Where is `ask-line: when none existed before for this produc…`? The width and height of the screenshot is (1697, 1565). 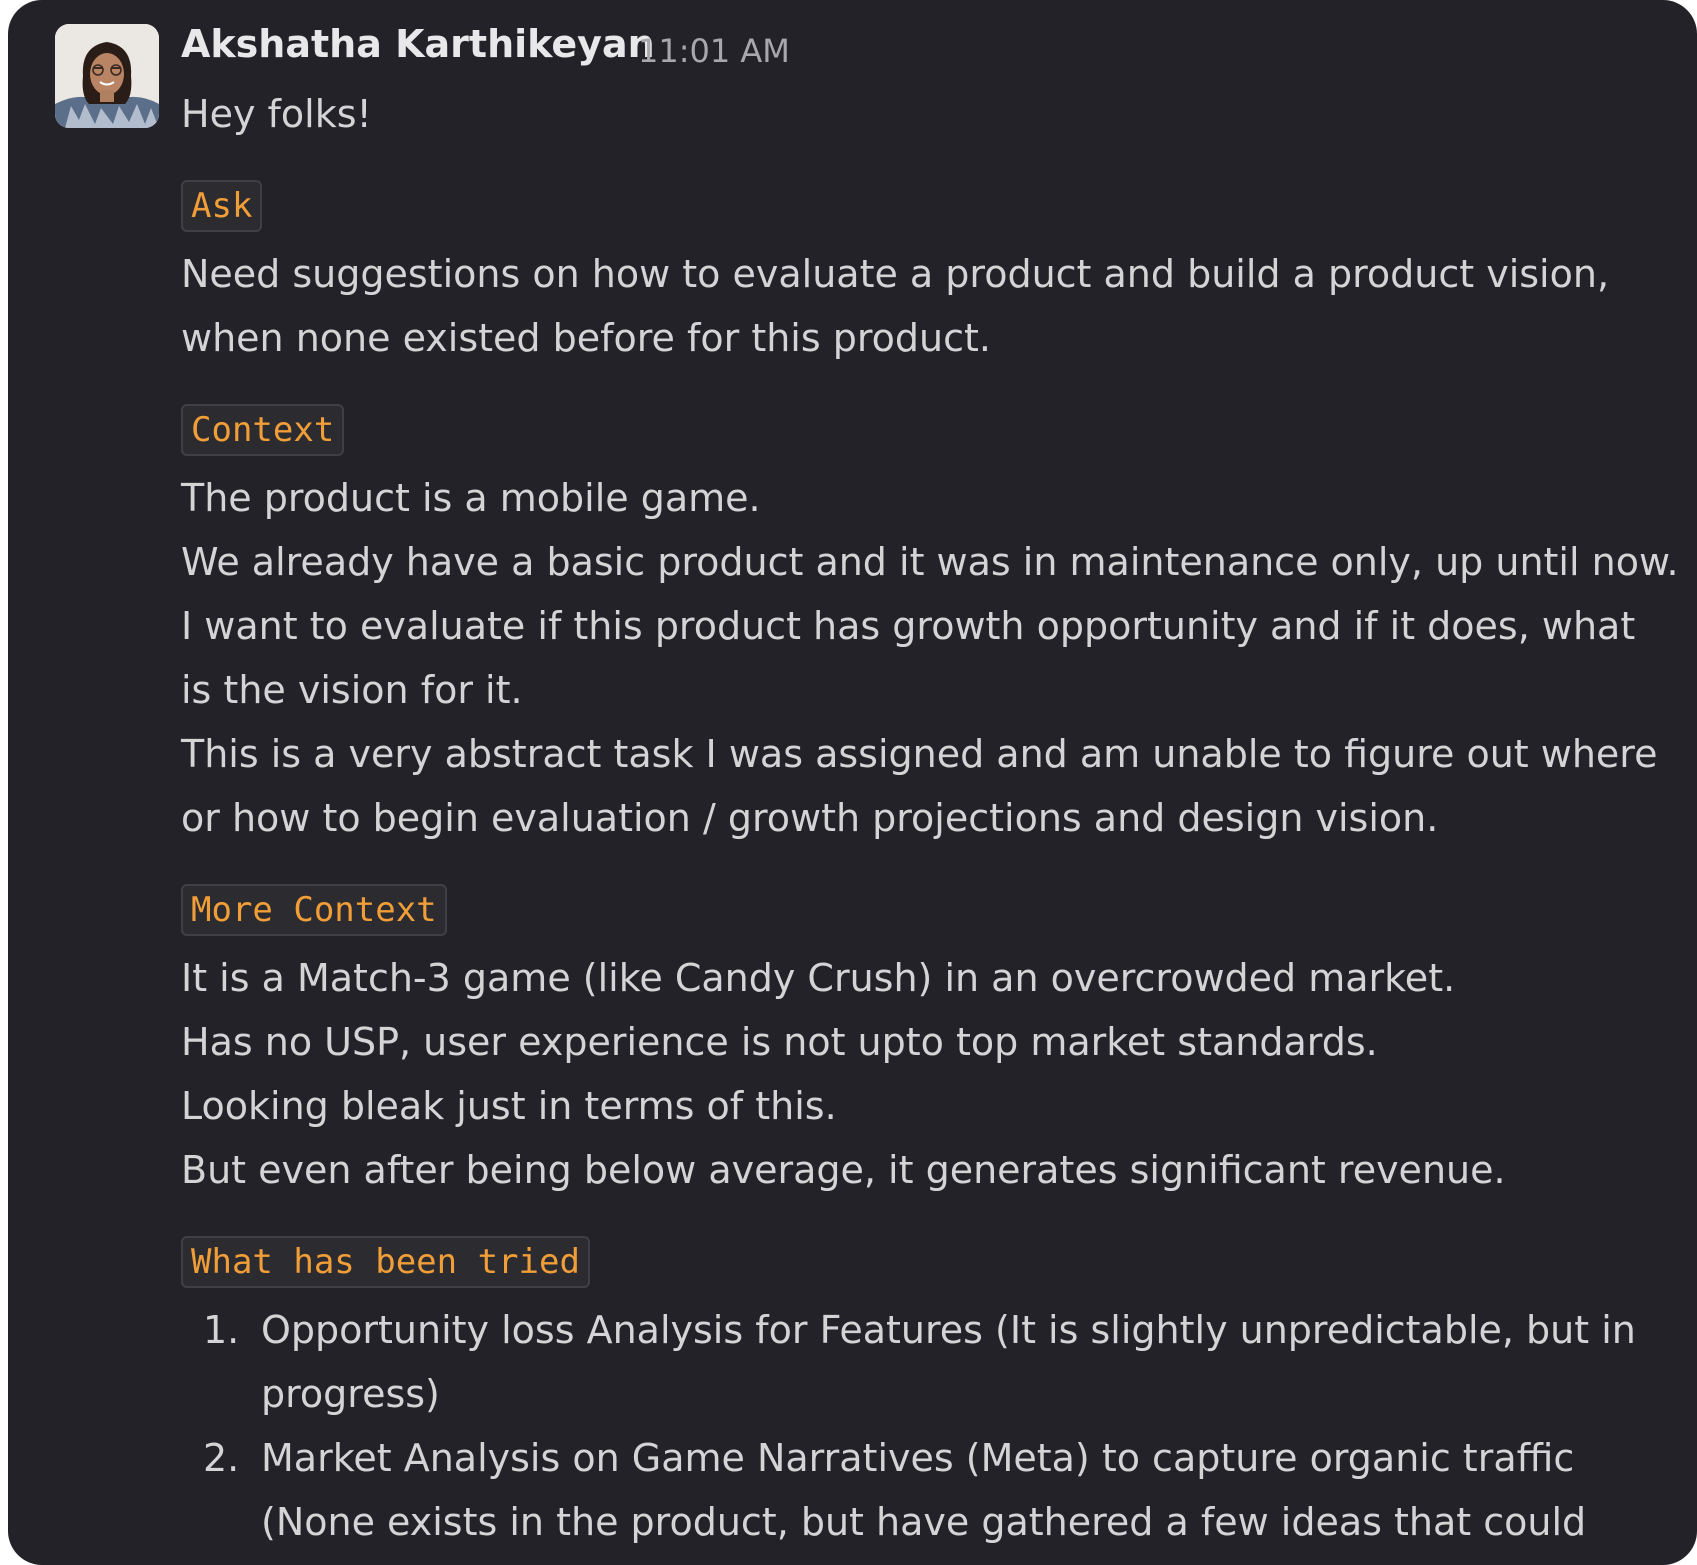
ask-line: when none existed before for this produc… is located at coordinates (586, 338).